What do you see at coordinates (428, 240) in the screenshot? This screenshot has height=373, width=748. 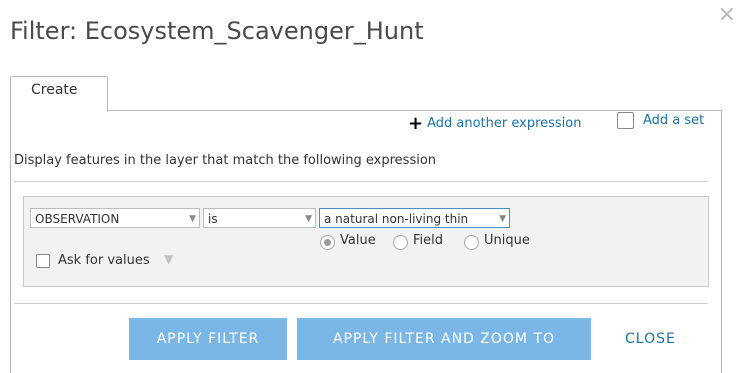 I see `radio-field-label: Field` at bounding box center [428, 240].